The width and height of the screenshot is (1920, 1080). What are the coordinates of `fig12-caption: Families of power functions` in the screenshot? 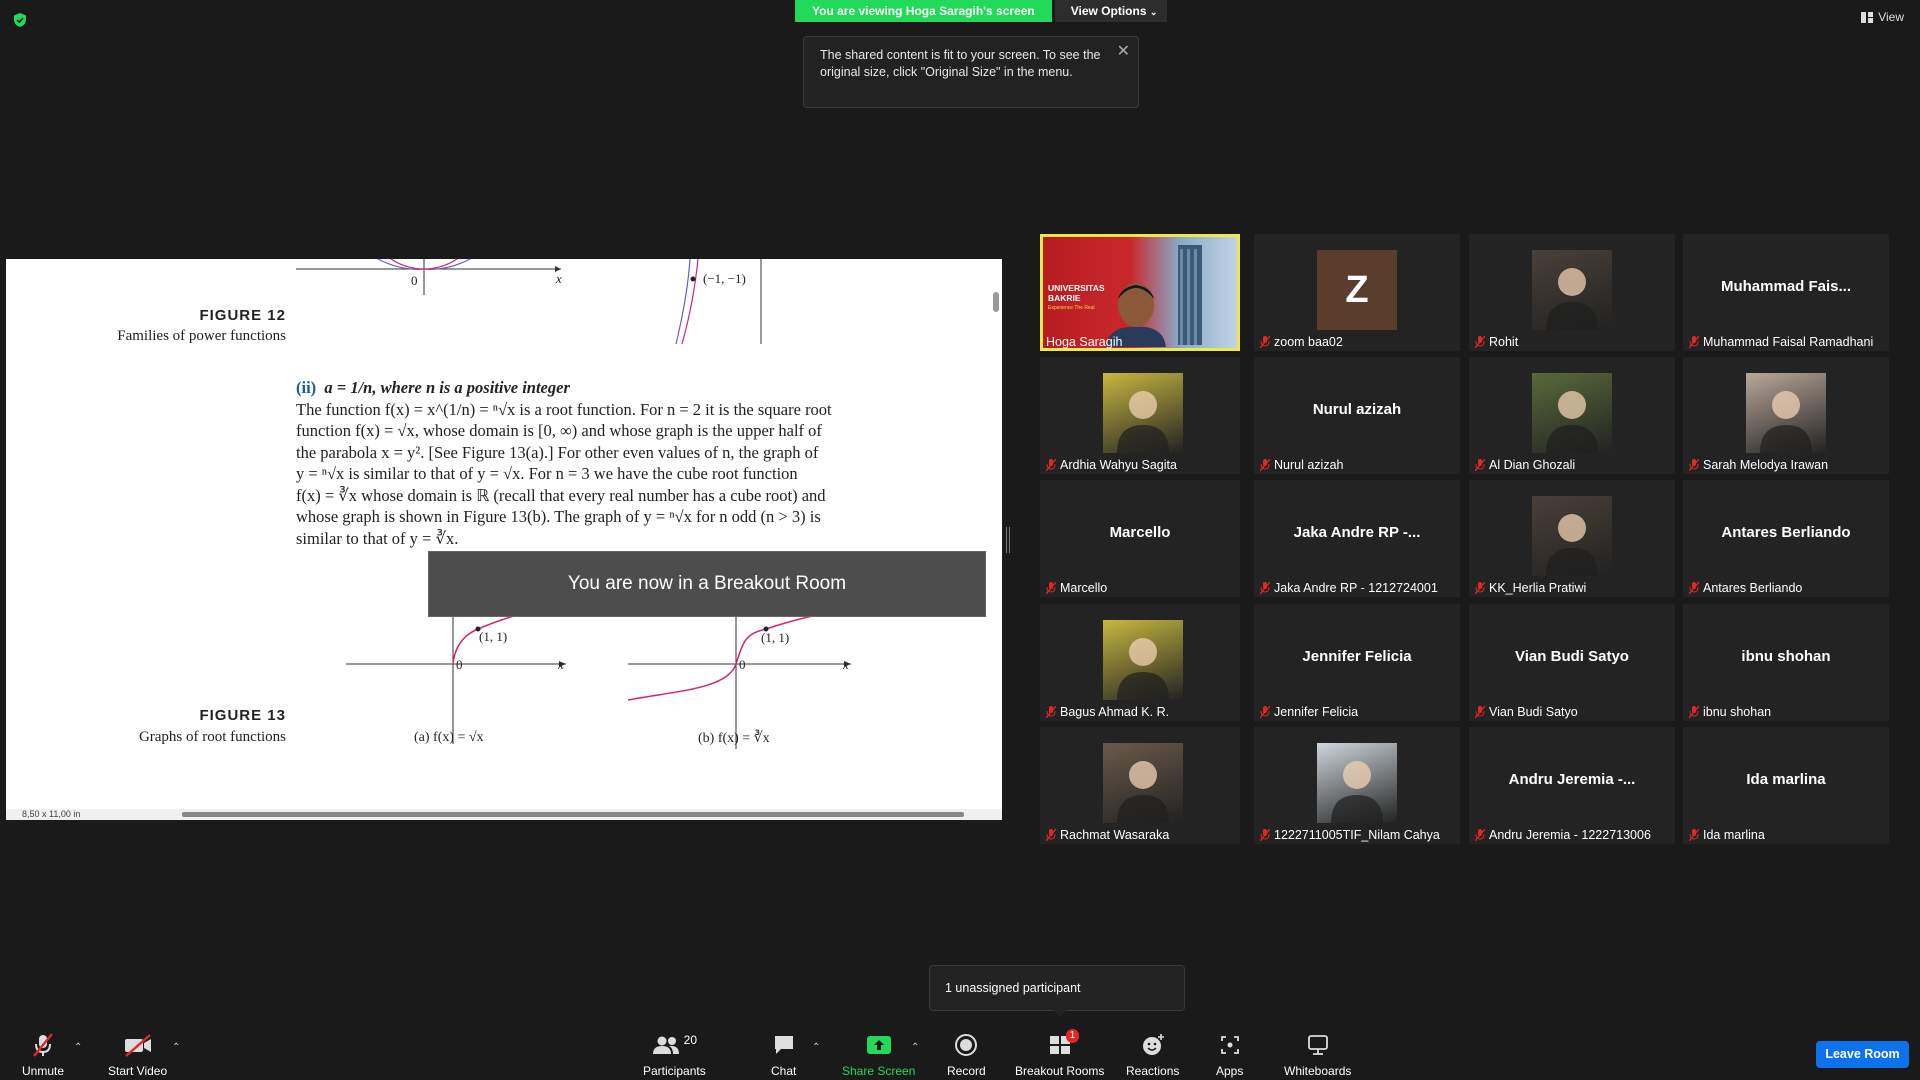 It's located at (201, 336).